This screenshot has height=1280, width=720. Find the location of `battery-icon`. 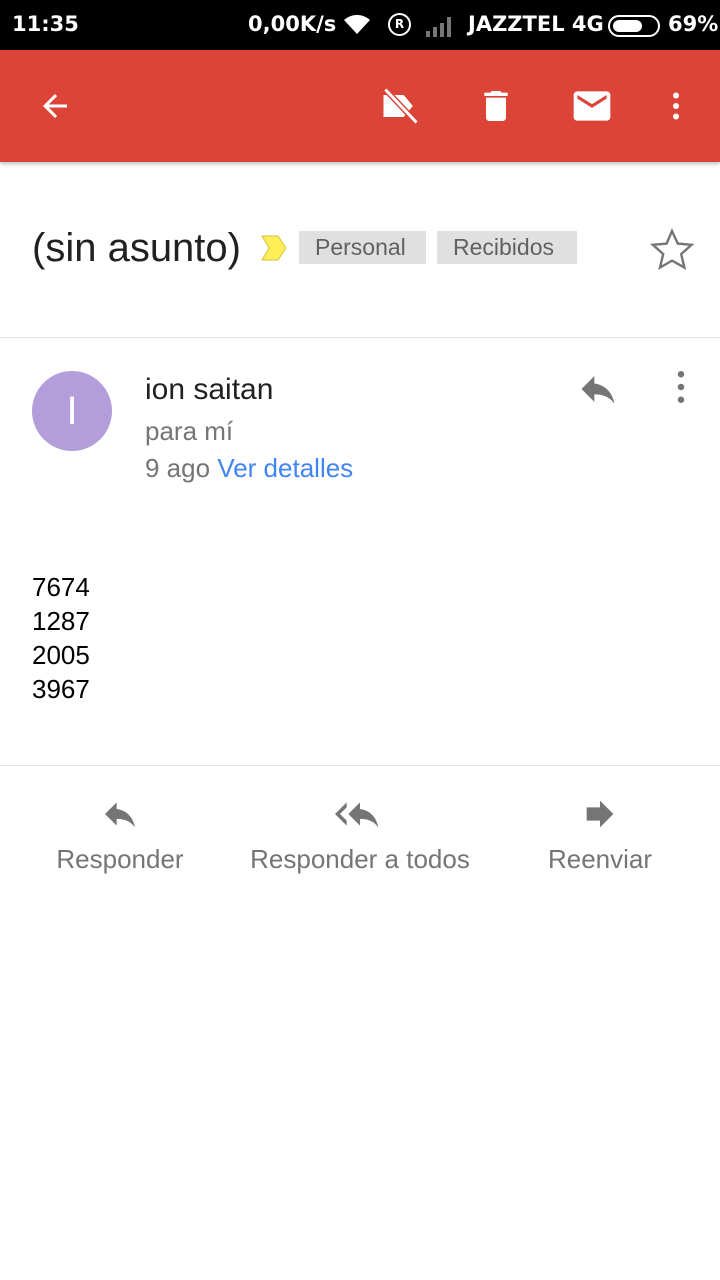

battery-icon is located at coordinates (634, 26).